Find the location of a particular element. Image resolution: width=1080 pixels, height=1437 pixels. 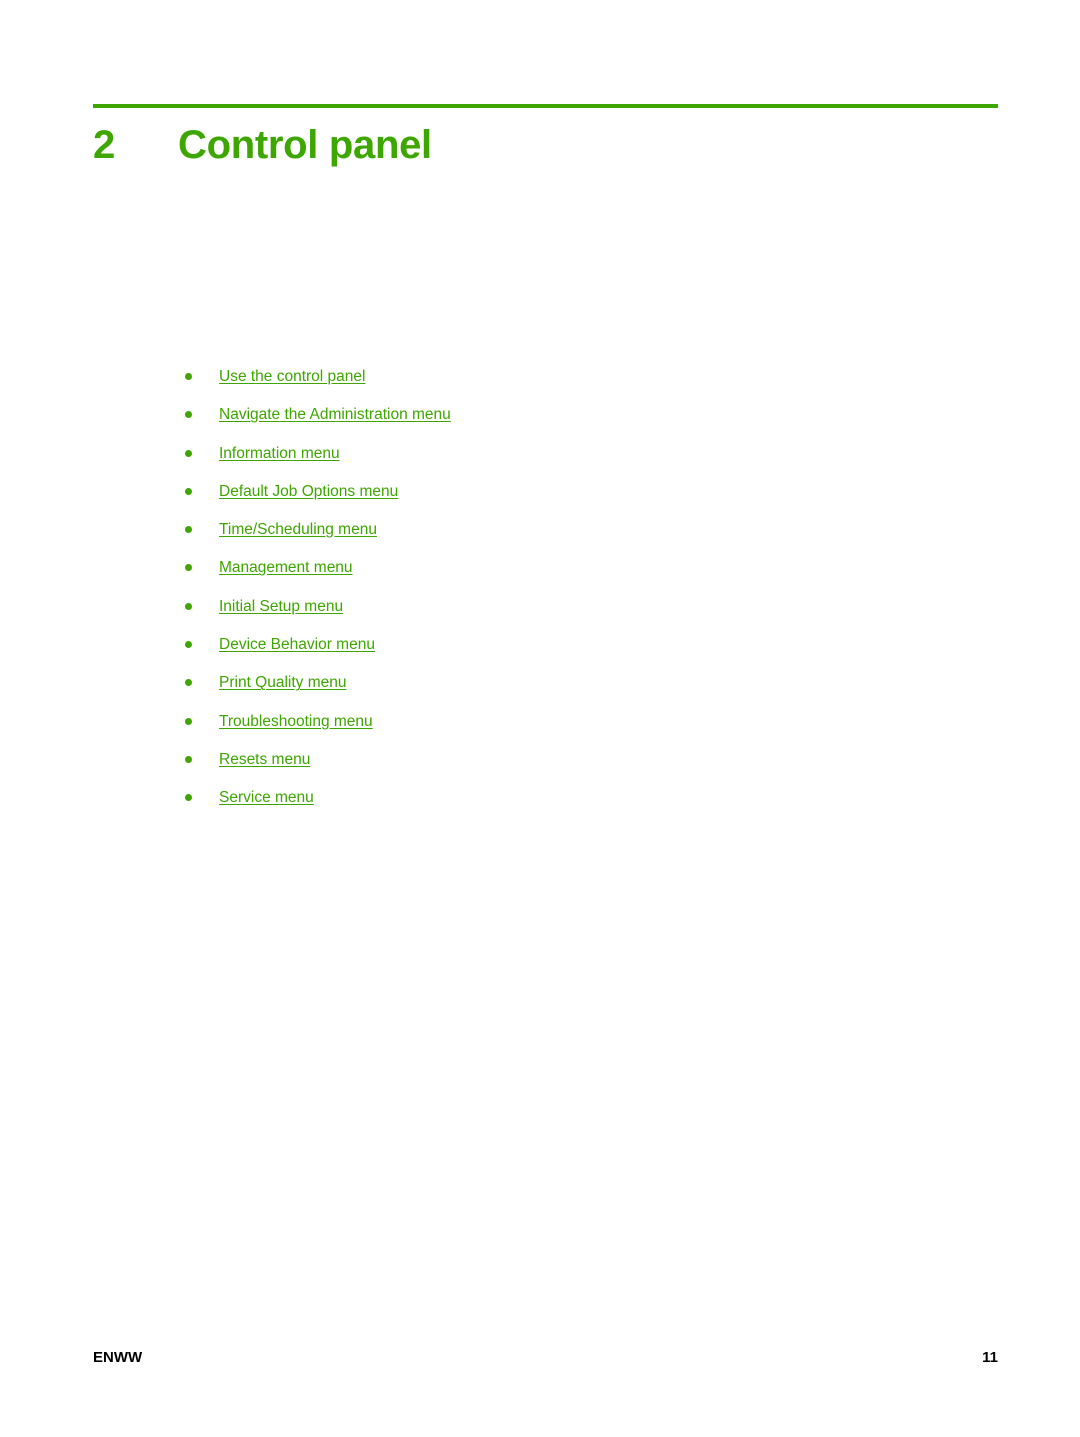

chapter-header: 2 Control panel is located at coordinates (545, 138).